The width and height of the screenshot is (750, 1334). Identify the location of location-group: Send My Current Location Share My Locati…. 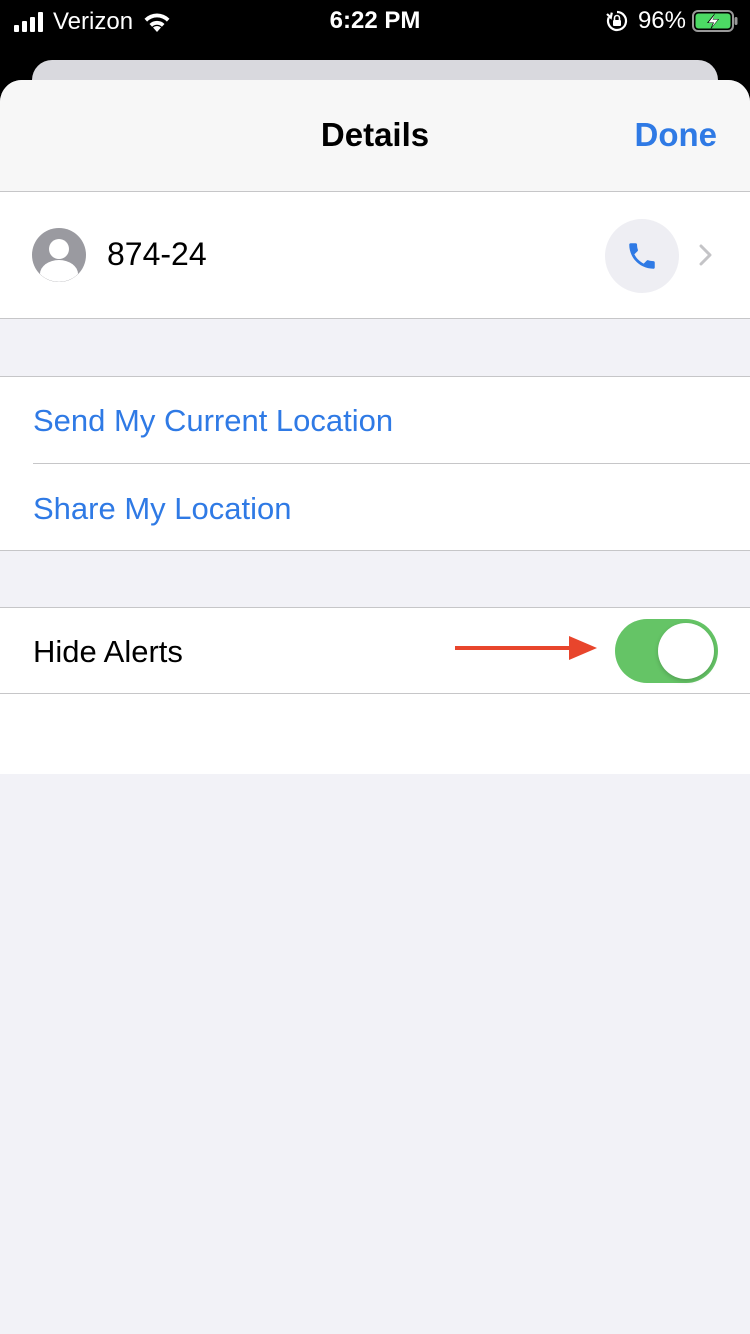
(375, 463).